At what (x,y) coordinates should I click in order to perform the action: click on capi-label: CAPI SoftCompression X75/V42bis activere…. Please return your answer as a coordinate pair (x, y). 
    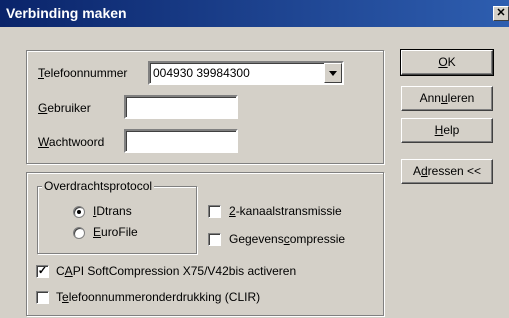
    Looking at the image, I should click on (176, 271).